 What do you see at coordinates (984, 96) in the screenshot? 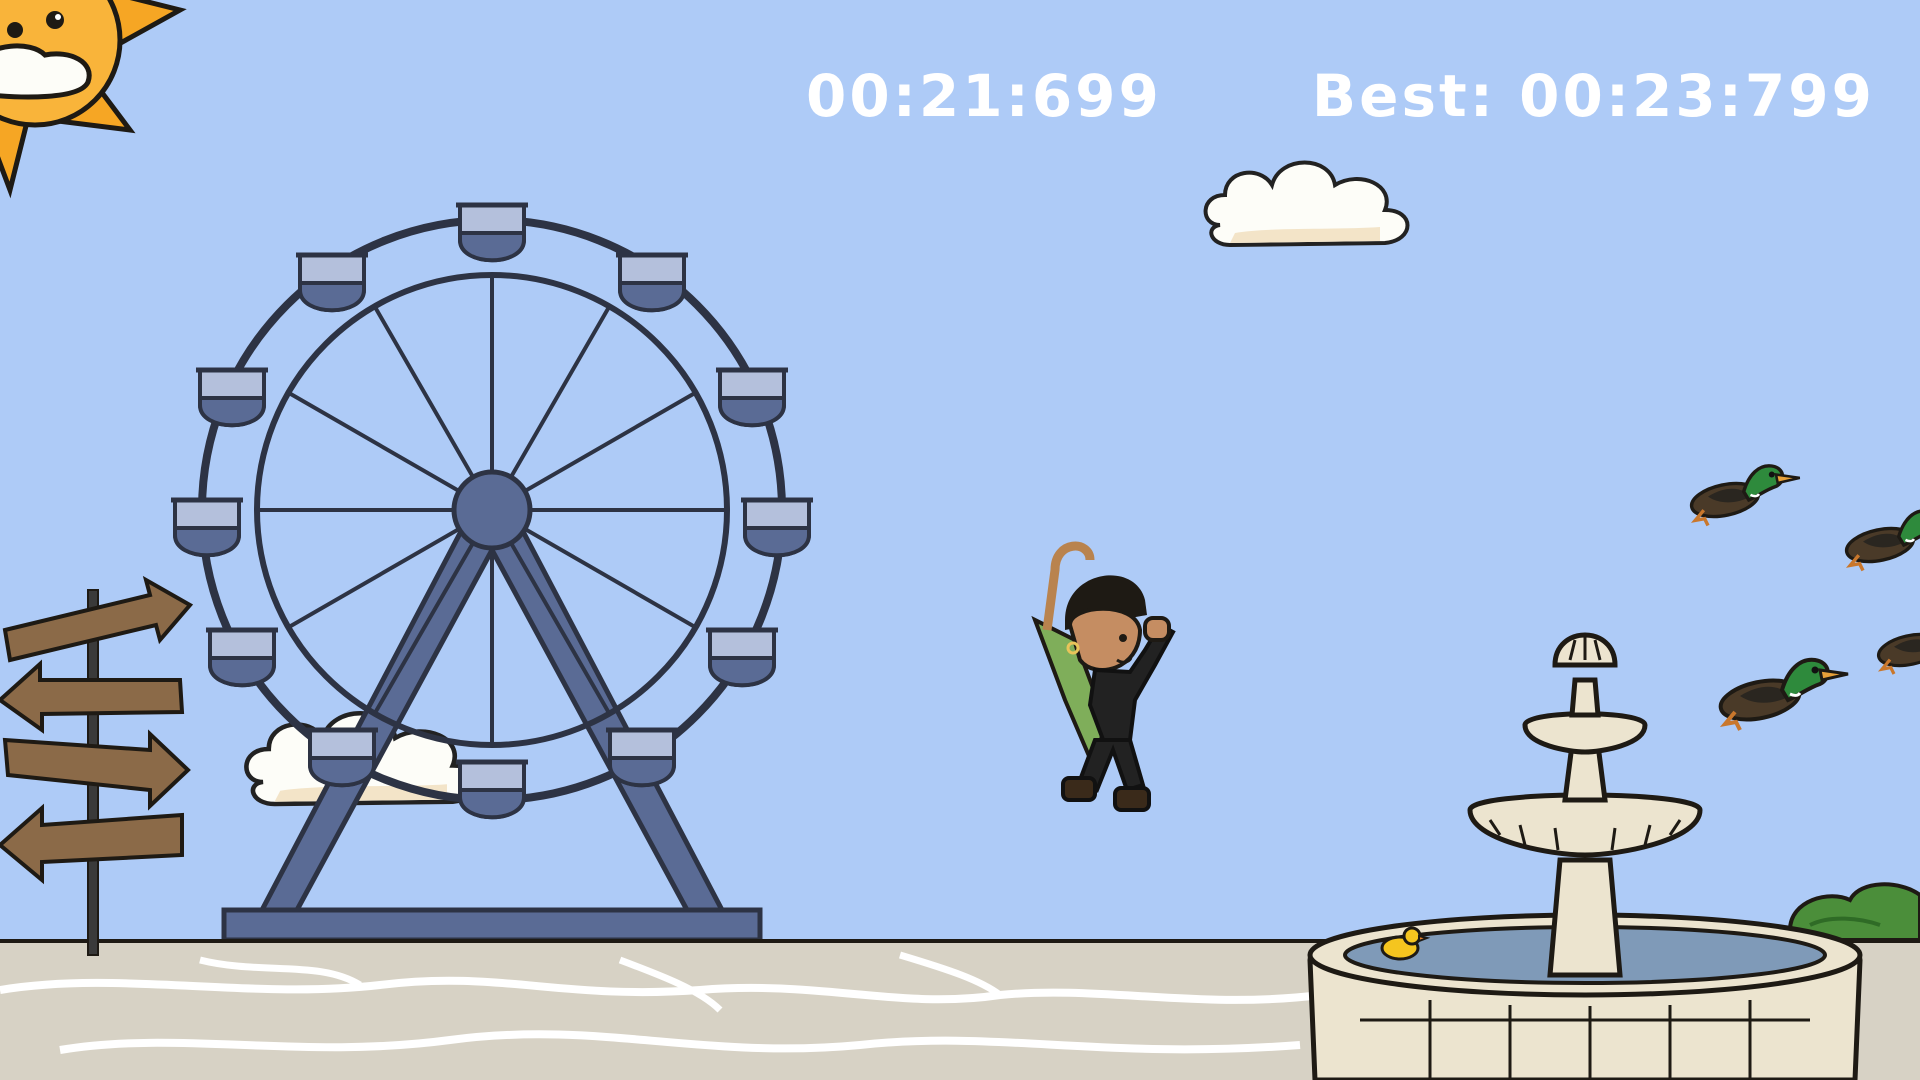
I see `current-time: 00:21:699` at bounding box center [984, 96].